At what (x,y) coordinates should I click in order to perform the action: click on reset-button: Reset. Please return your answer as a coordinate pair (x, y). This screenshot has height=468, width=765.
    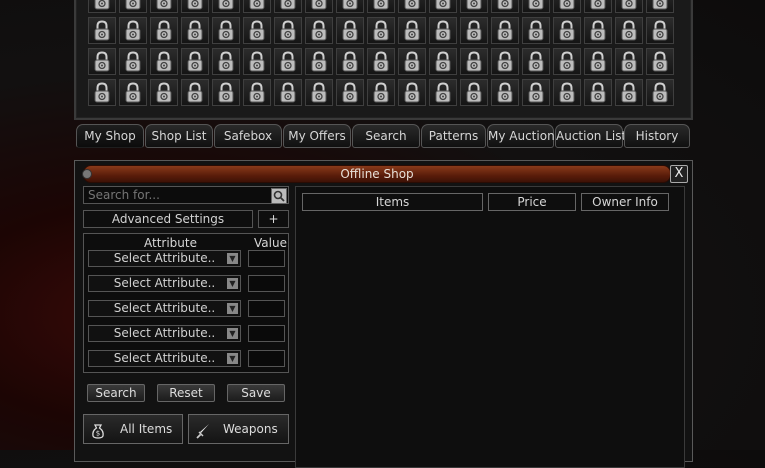
    Looking at the image, I should click on (186, 393).